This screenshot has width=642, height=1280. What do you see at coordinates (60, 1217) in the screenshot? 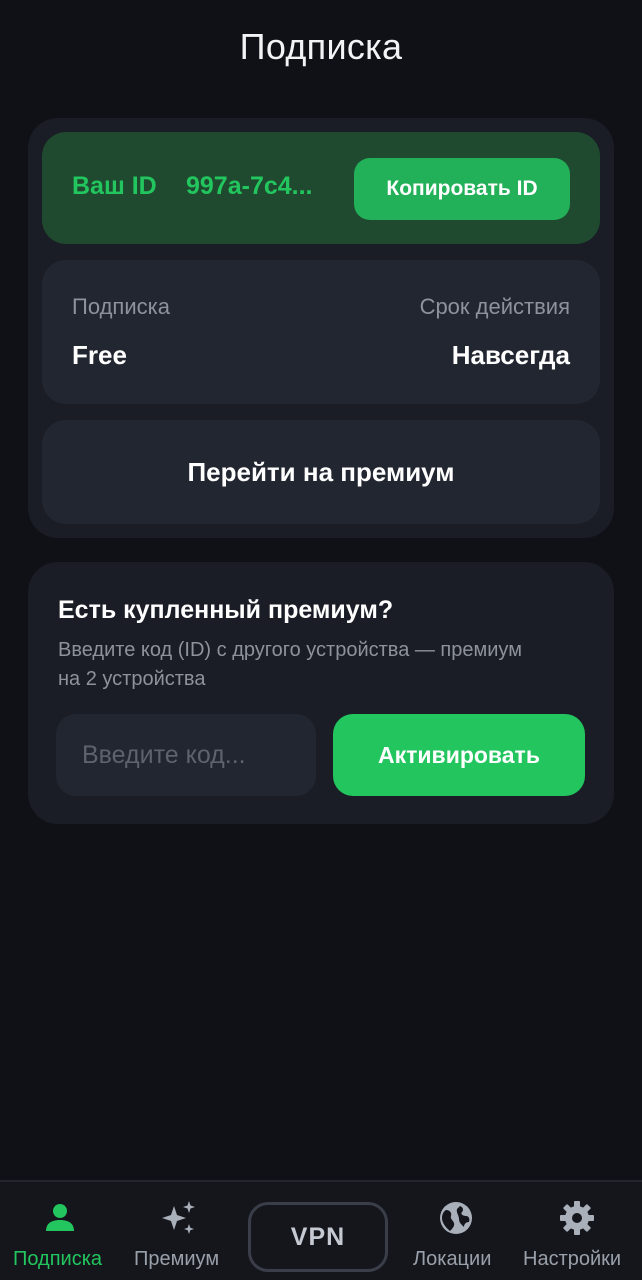
I see `person-icon` at bounding box center [60, 1217].